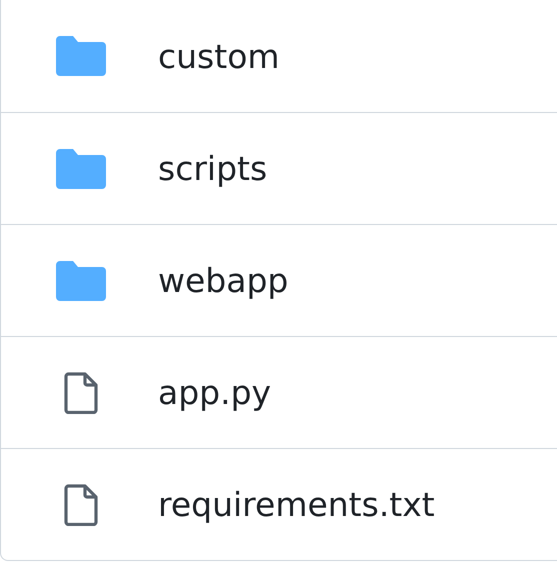 The image size is (557, 565). What do you see at coordinates (296, 504) in the screenshot?
I see `file-name: requirements.txt` at bounding box center [296, 504].